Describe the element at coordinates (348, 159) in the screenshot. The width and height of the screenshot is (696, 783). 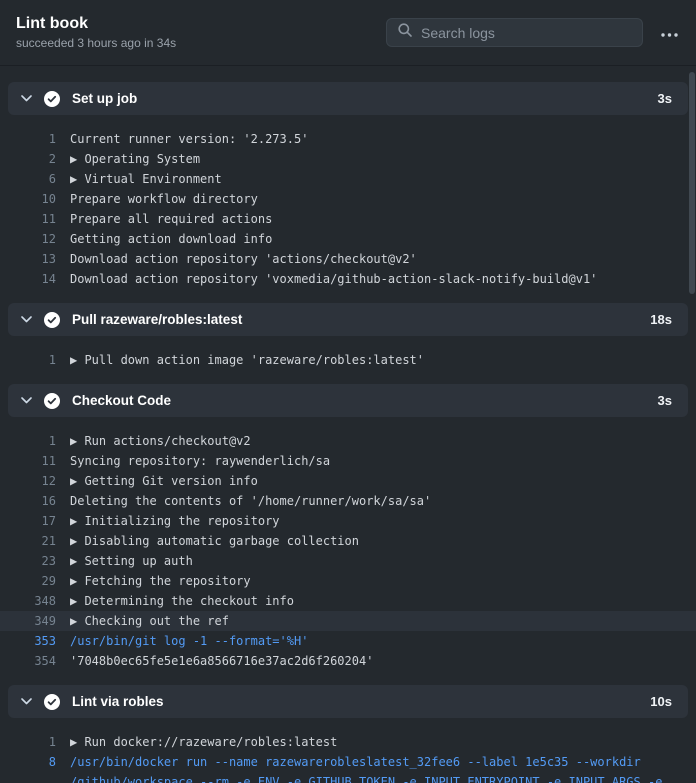
I see `log-line: 2 ▶ Operating System` at that location.